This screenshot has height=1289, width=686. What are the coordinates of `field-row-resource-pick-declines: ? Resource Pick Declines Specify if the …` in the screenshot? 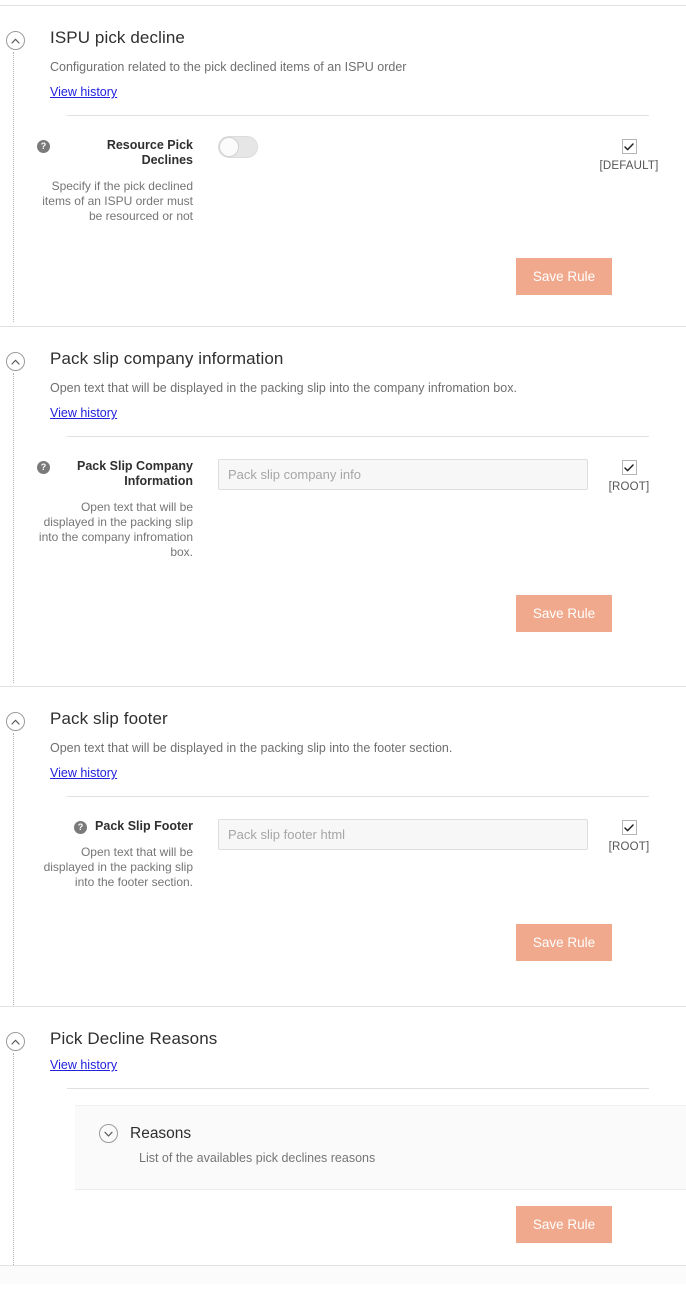 It's located at (343, 170).